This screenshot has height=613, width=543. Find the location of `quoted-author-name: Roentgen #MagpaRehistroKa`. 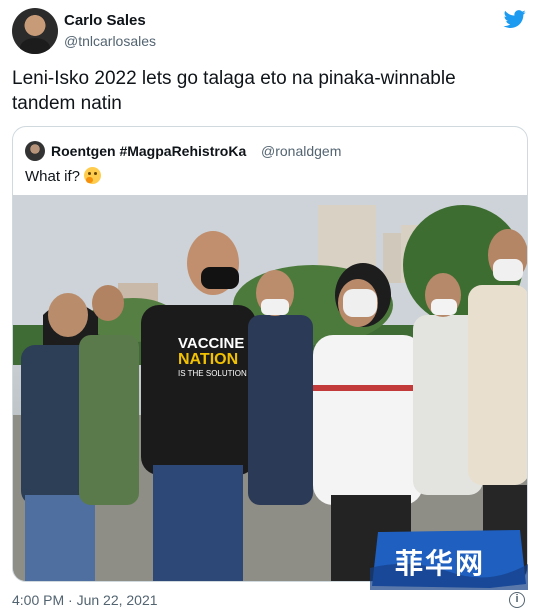

quoted-author-name: Roentgen #MagpaRehistroKa is located at coordinates (148, 151).